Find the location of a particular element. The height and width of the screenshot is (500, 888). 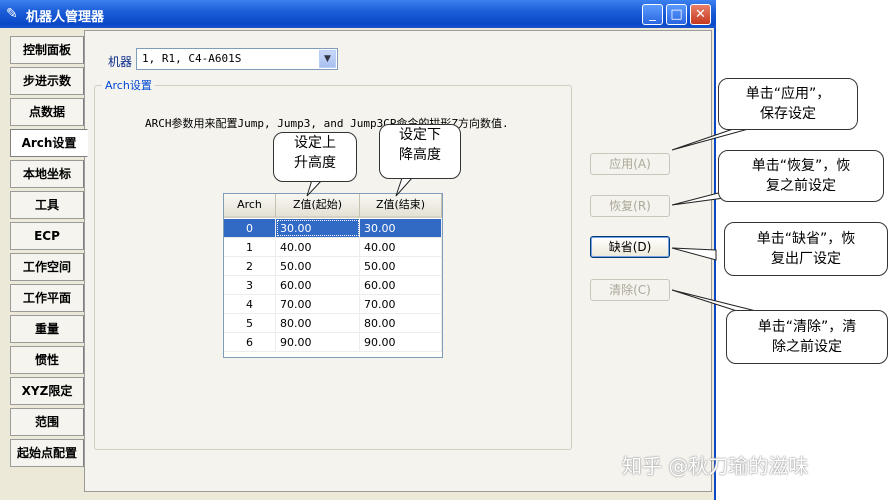

column-header-z-start: Z值(起始) is located at coordinates (318, 206).